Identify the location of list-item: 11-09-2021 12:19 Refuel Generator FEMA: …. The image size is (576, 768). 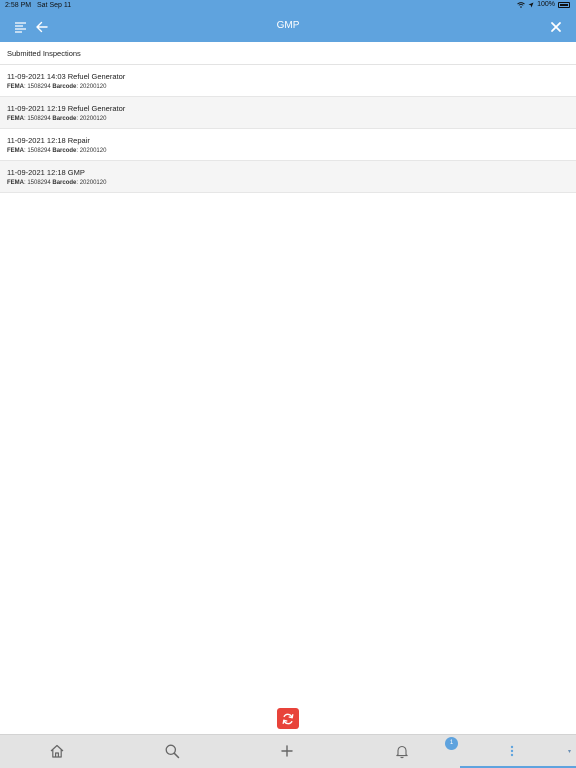
(288, 113).